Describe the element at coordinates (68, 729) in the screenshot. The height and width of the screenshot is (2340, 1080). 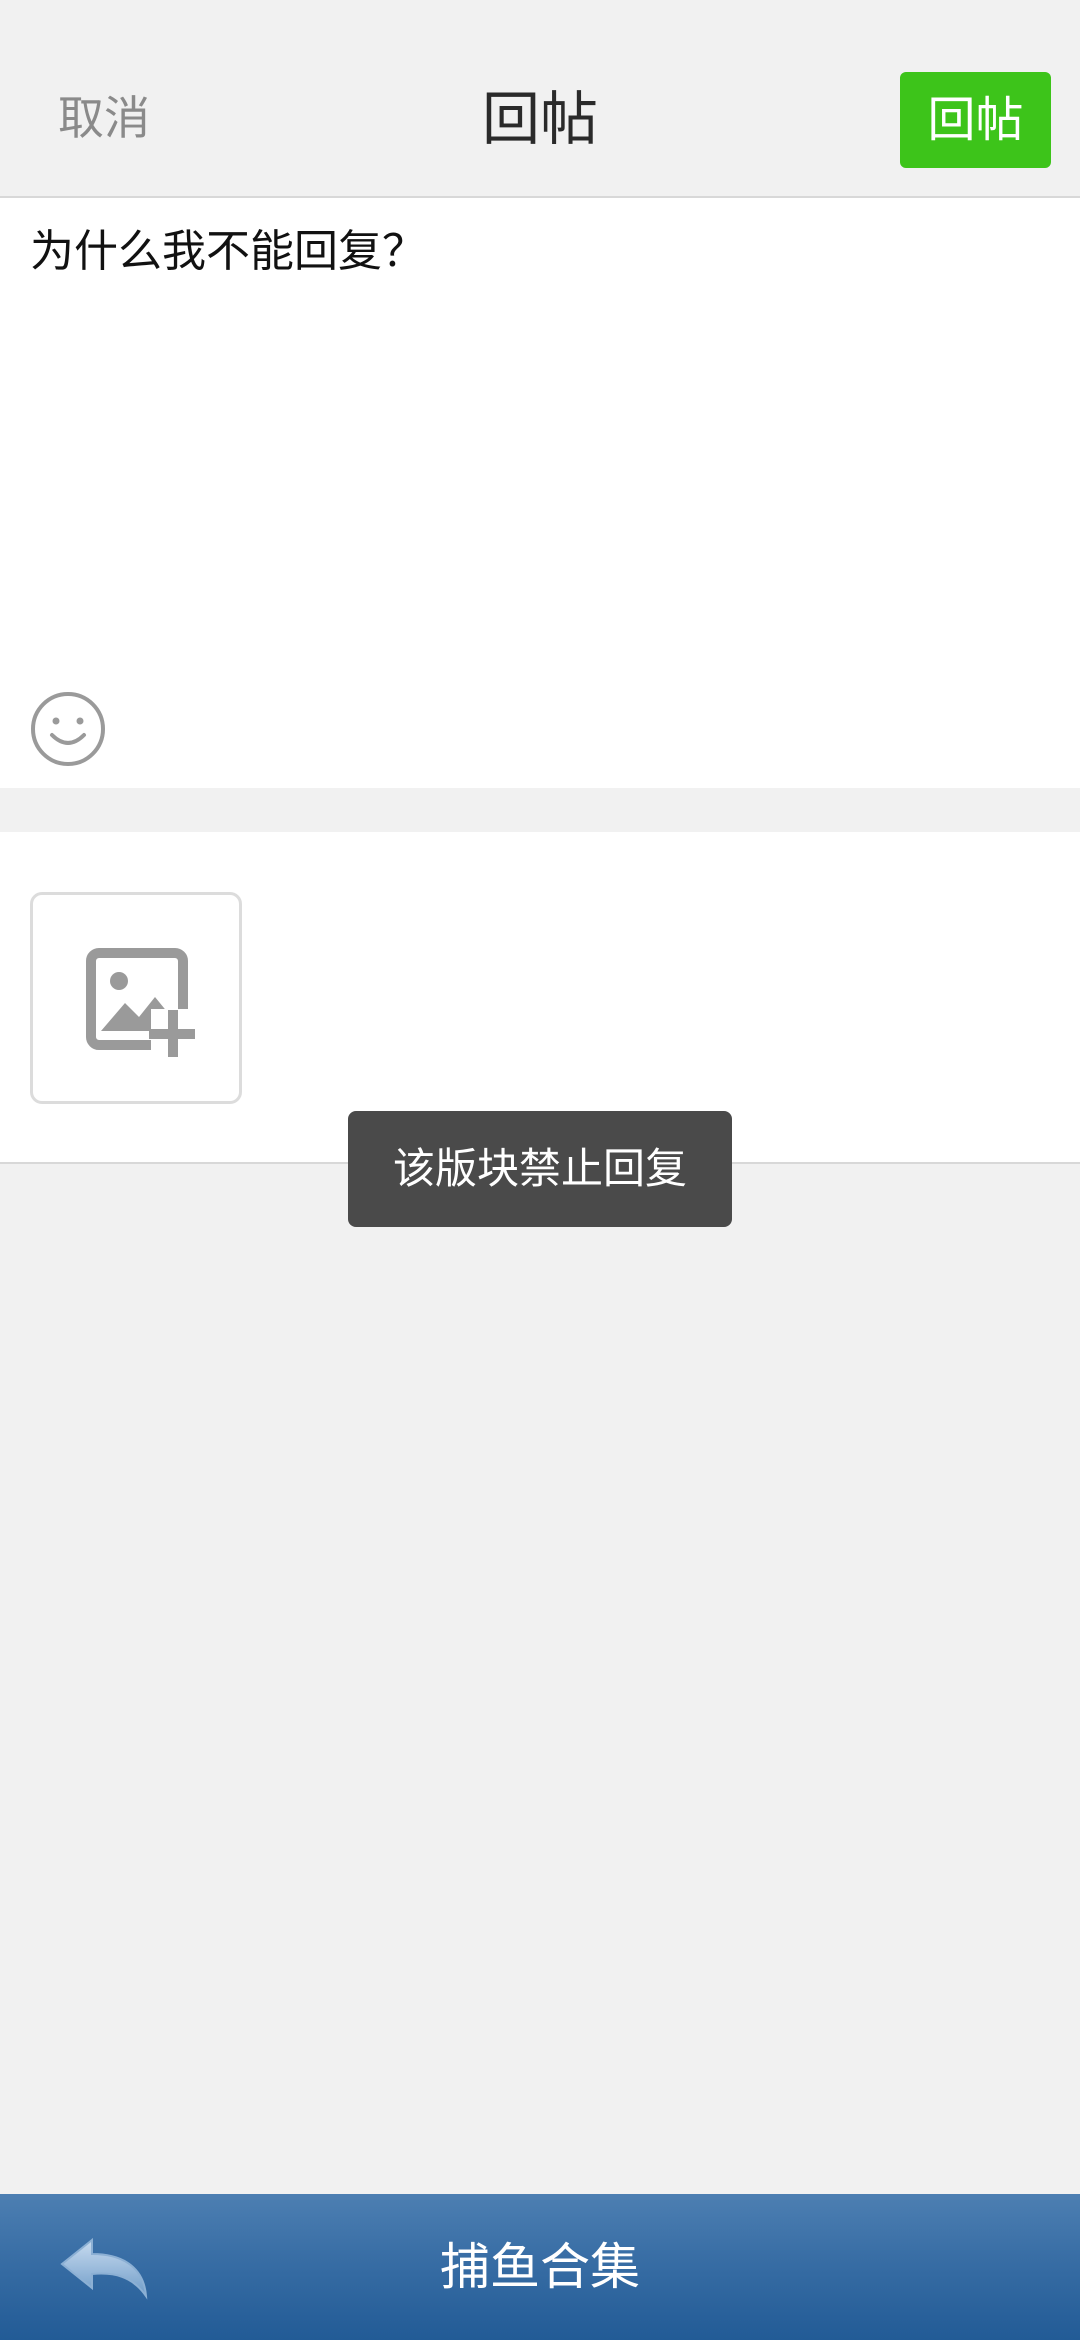
I see `smiley-icon` at that location.